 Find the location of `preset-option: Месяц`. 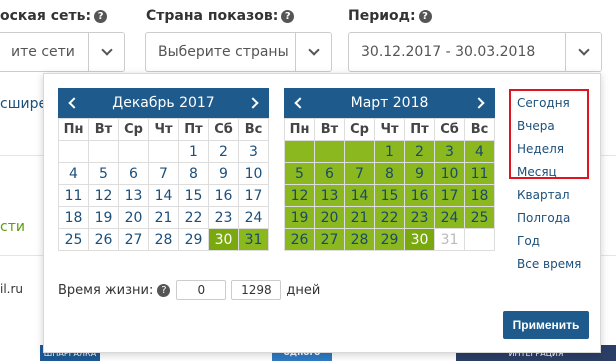

preset-option: Месяц is located at coordinates (557, 172).